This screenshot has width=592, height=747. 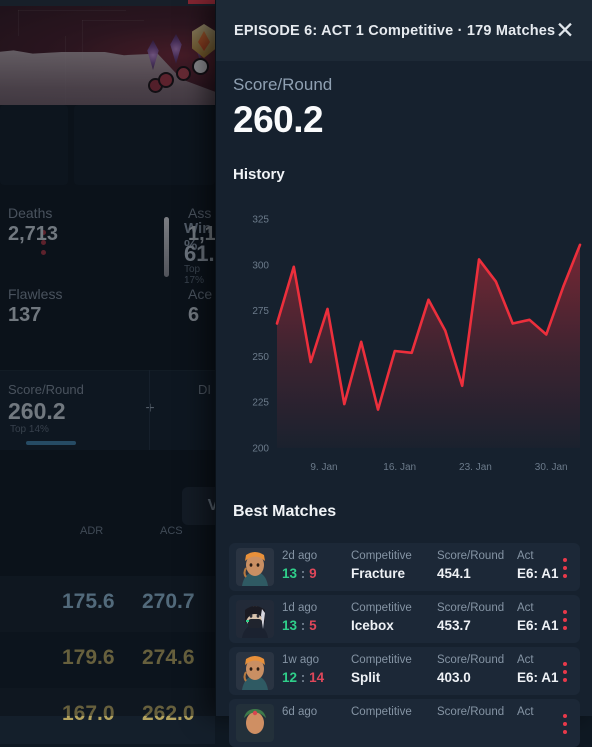 I want to click on panel-stat-value: 260.2, so click(x=278, y=119).